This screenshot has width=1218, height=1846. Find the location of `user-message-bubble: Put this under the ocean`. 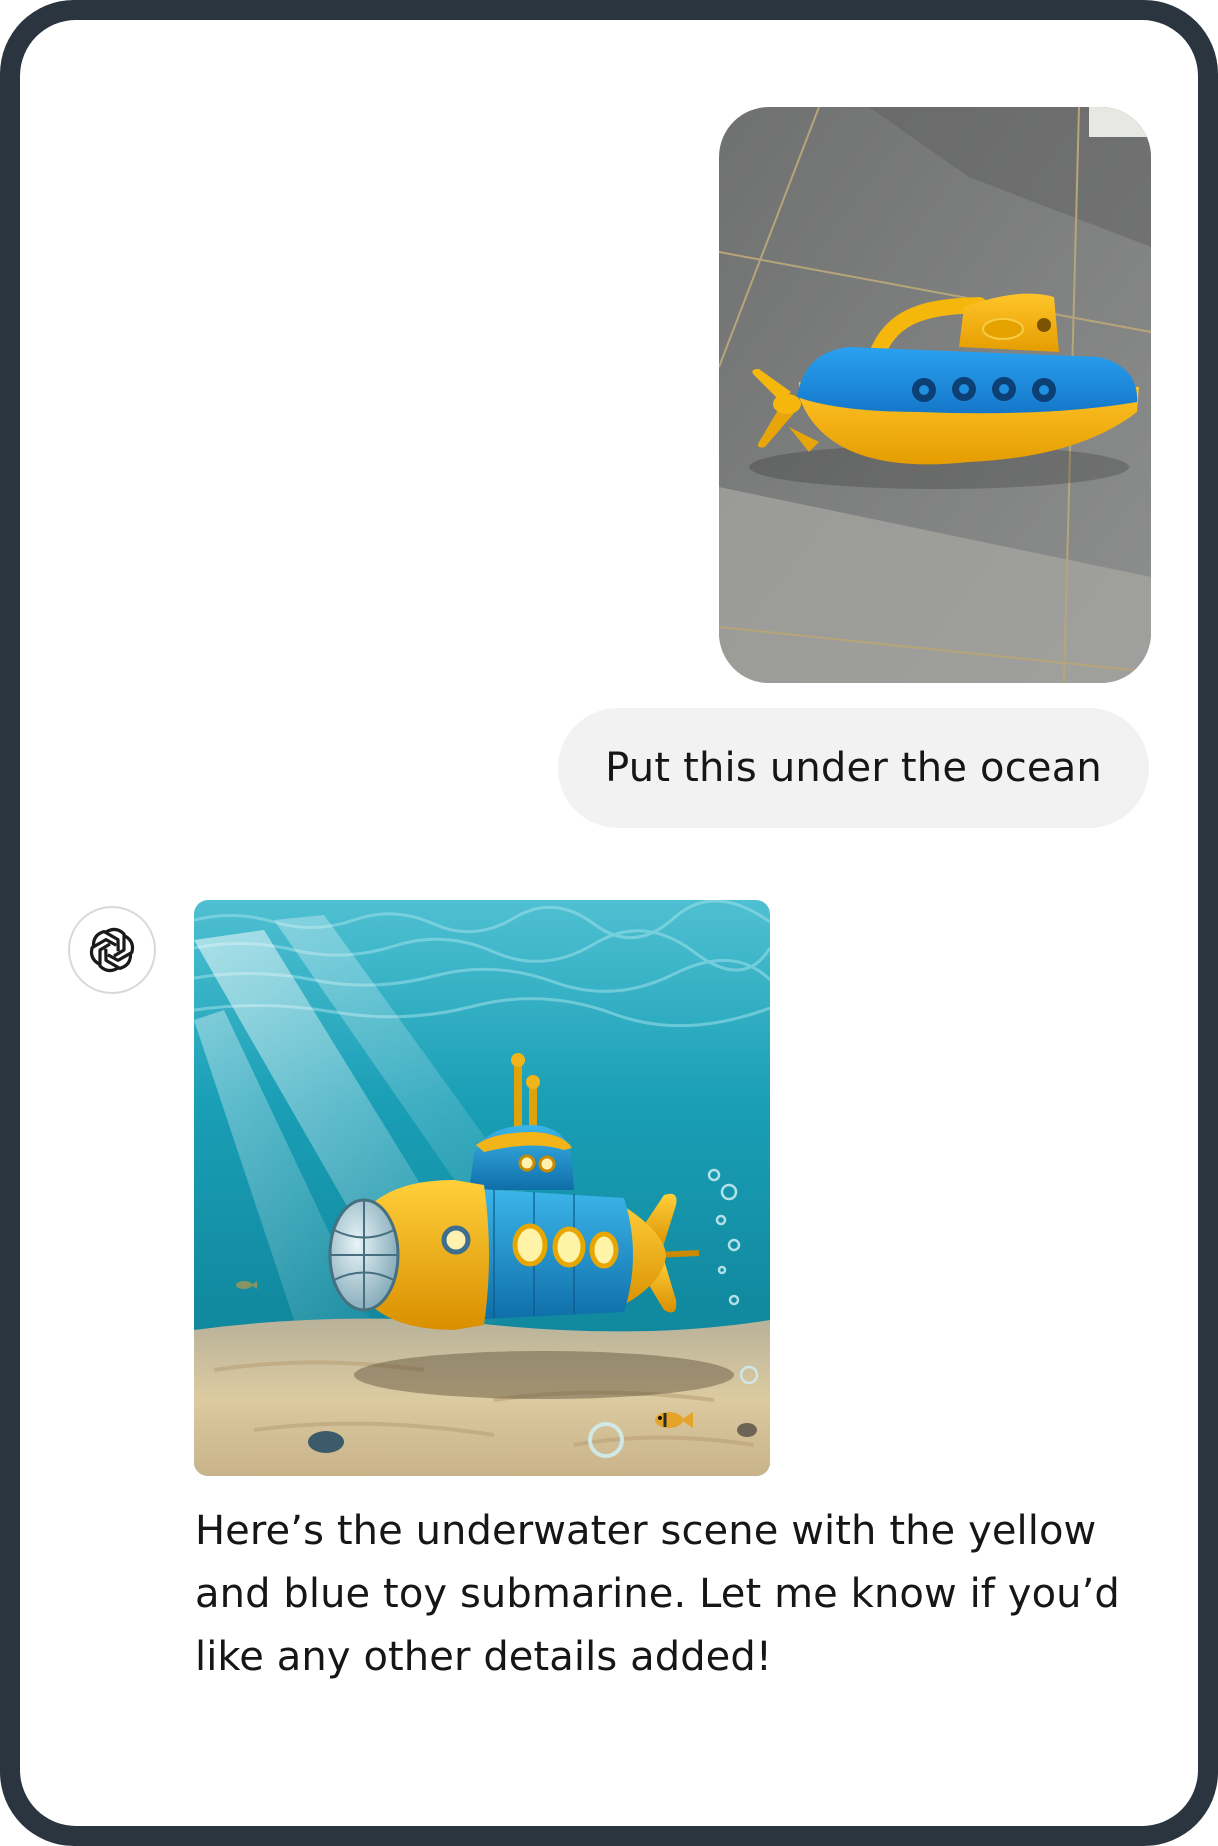

user-message-bubble: Put this under the ocean is located at coordinates (853, 768).